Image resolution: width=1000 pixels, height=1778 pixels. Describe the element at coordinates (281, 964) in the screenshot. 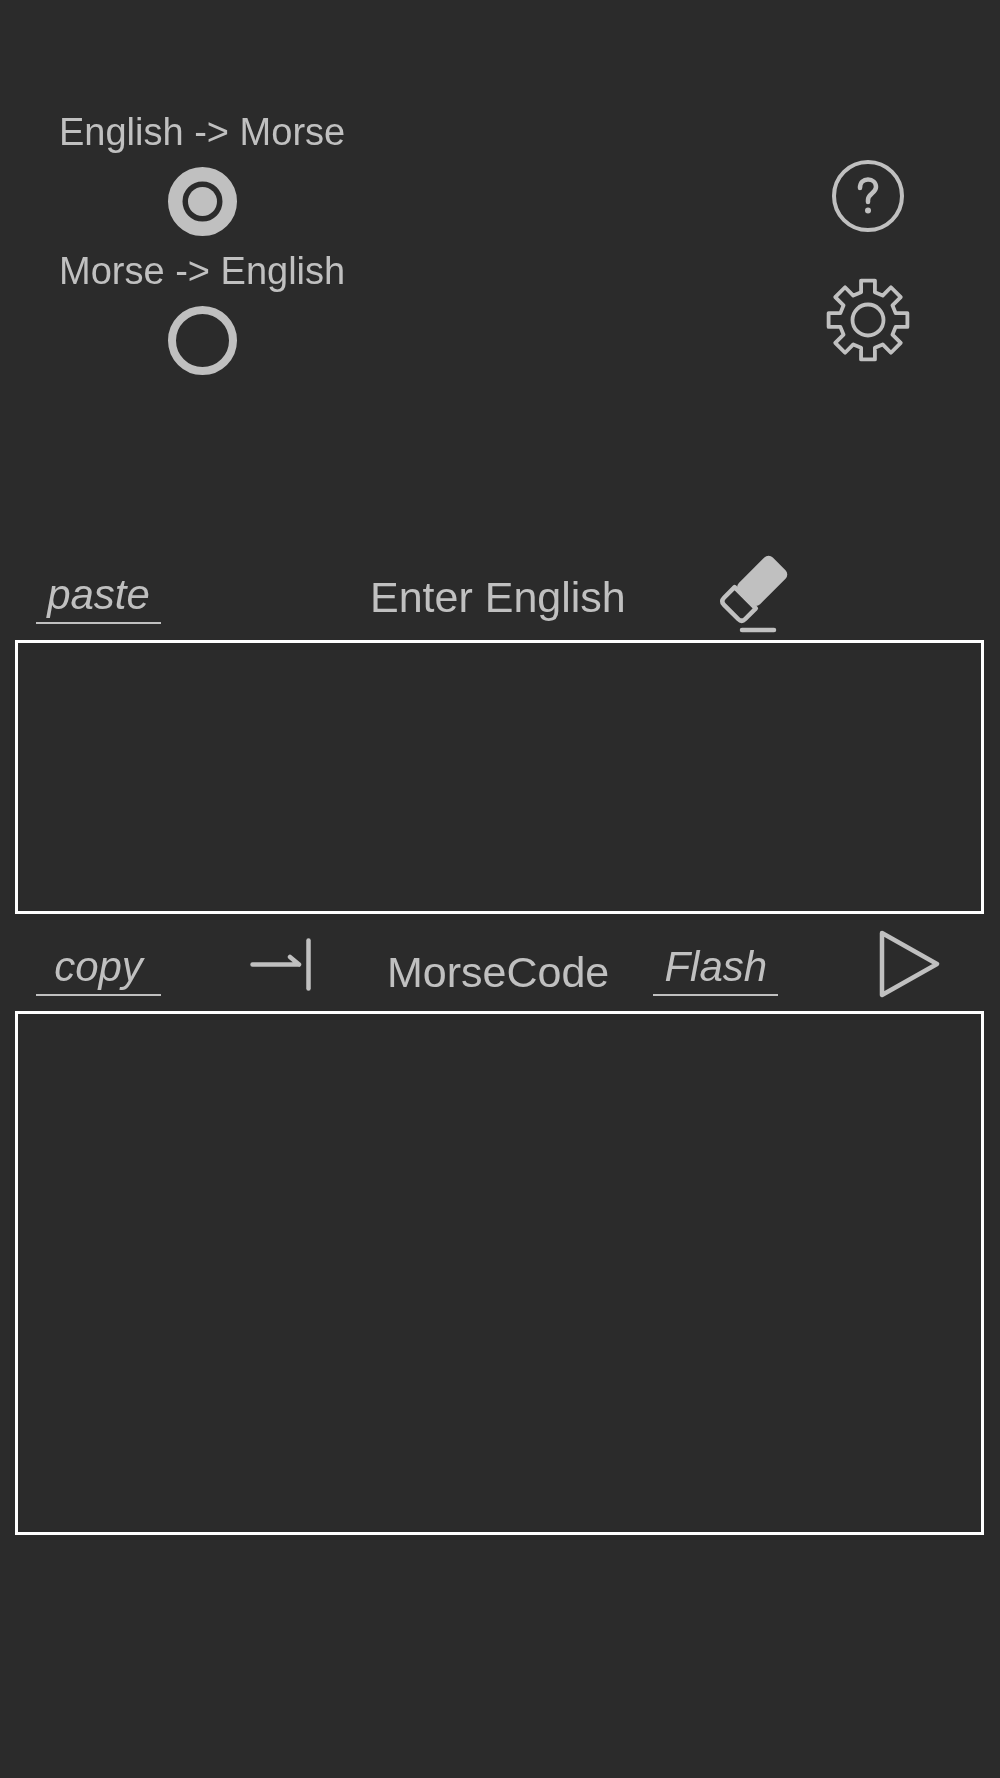

I see `arrow-to-bar-icon` at that location.